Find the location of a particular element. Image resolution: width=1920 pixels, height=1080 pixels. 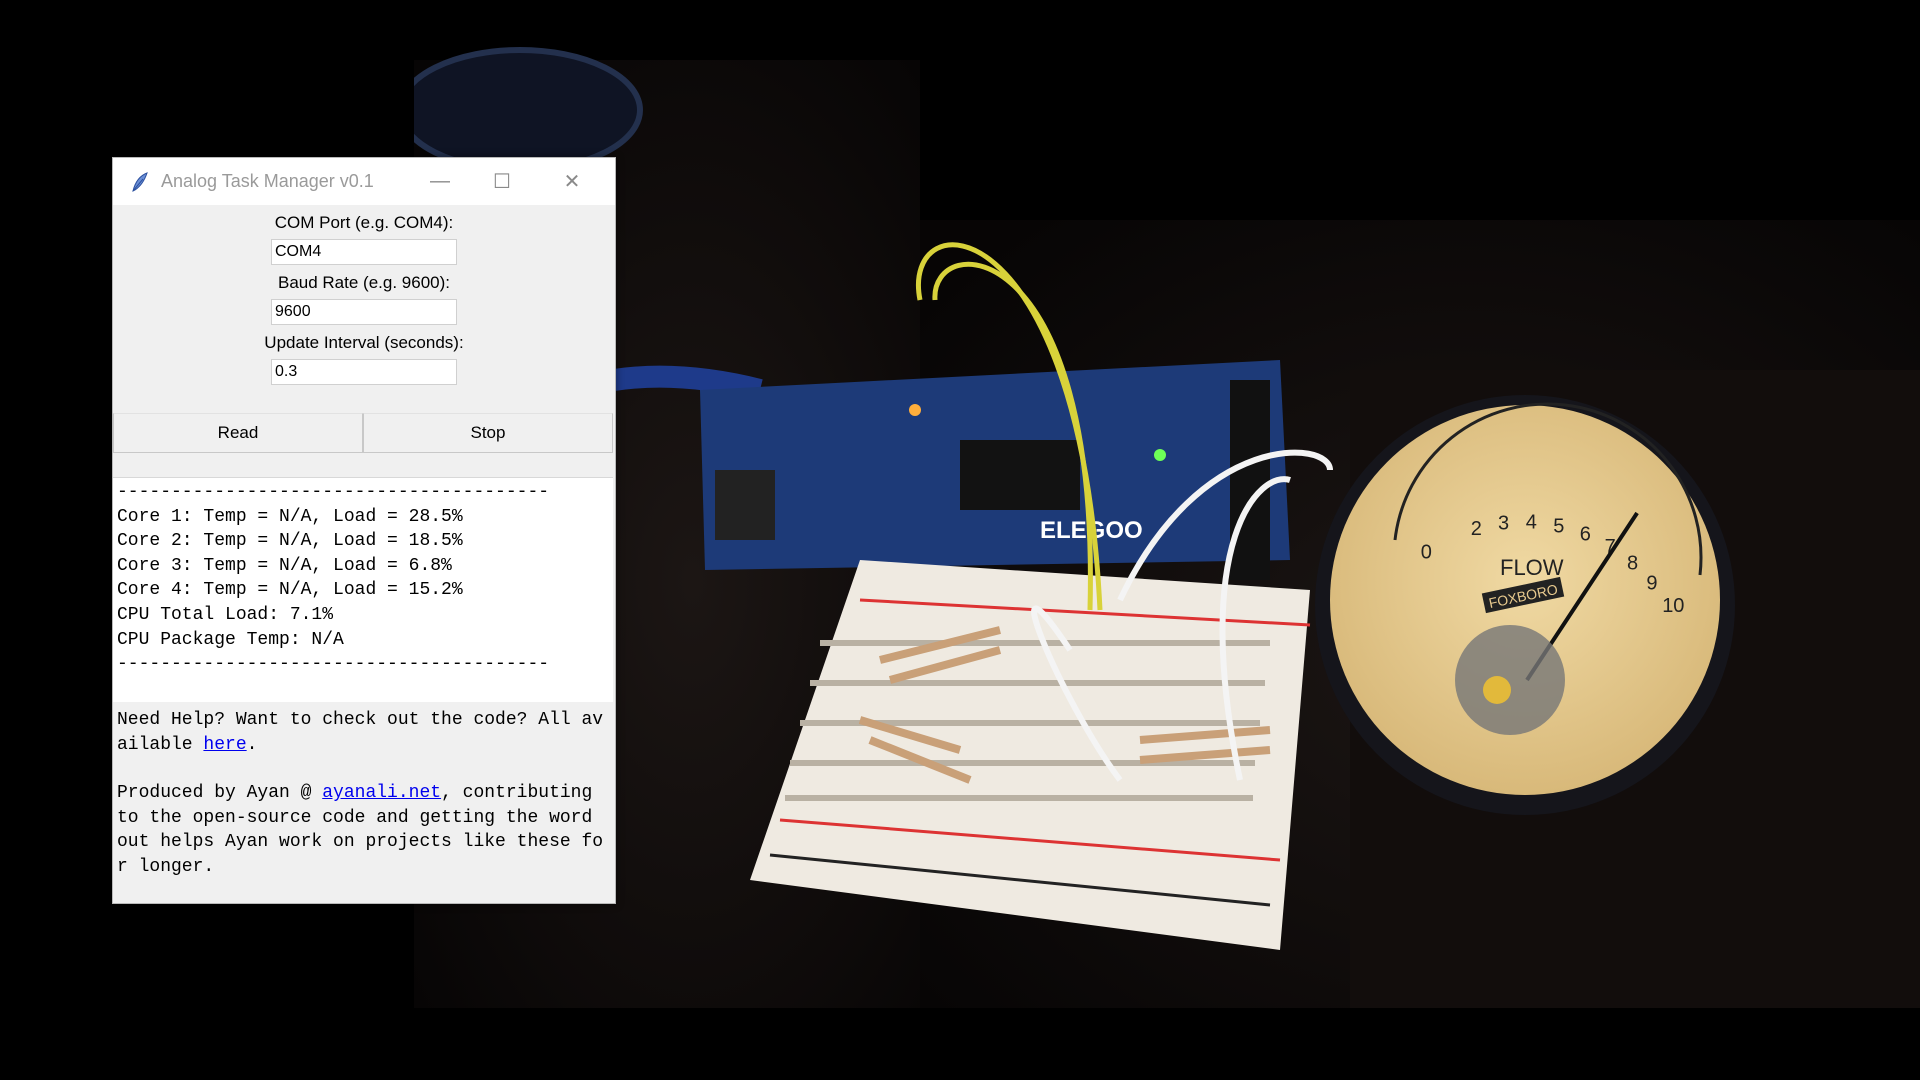

feather-icon is located at coordinates (140, 181).